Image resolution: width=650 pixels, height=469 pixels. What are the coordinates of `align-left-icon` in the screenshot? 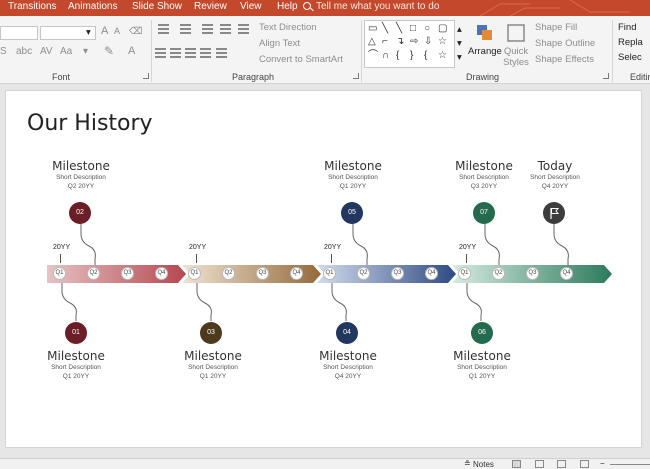 It's located at (160, 53).